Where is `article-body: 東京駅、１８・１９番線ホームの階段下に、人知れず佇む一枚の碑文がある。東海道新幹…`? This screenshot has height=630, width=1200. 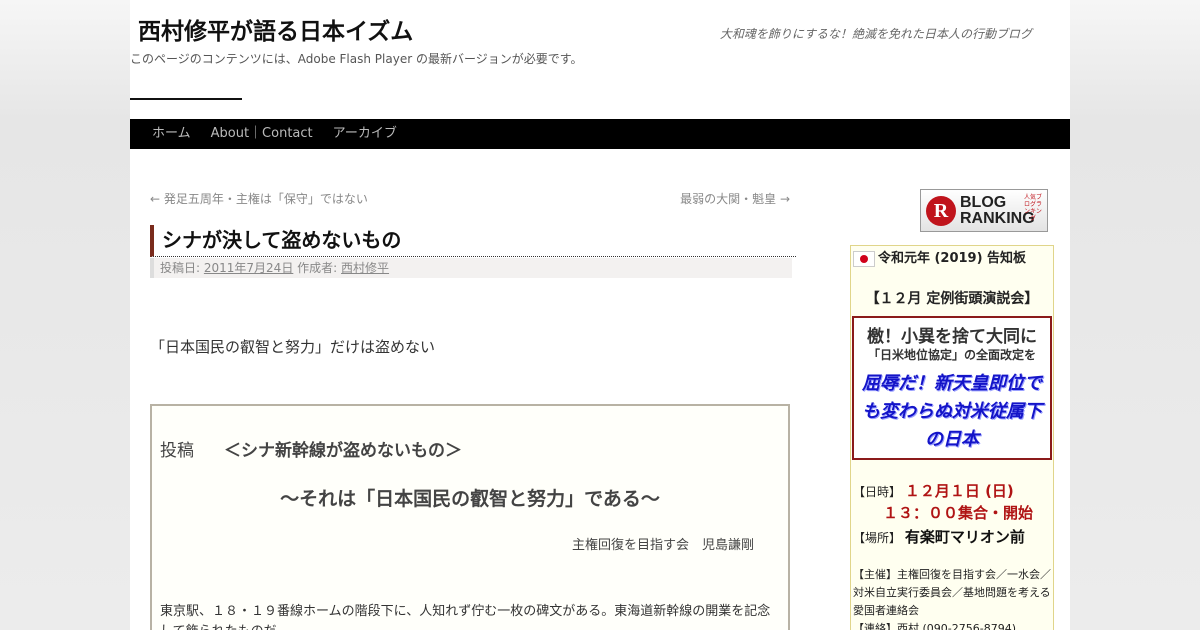 article-body: 東京駅、１８・１９番線ホームの階段下に、人知れず佇む一枚の碑文がある。東海道新幹… is located at coordinates (465, 617).